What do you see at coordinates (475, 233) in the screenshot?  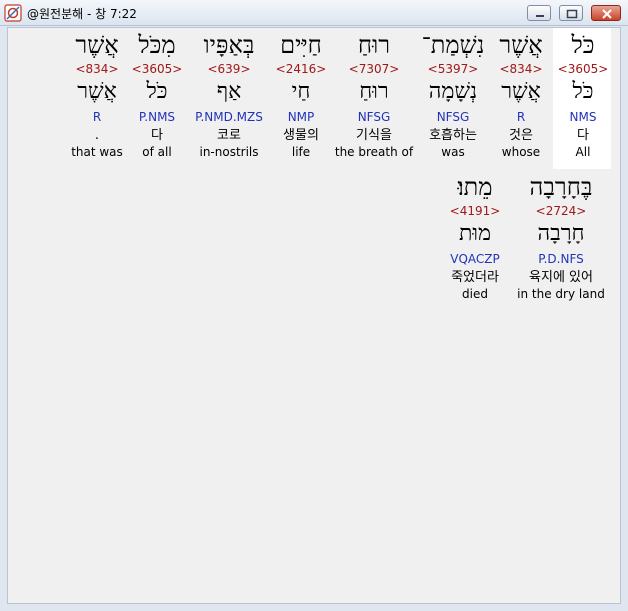 I see `lemma: מוּת` at bounding box center [475, 233].